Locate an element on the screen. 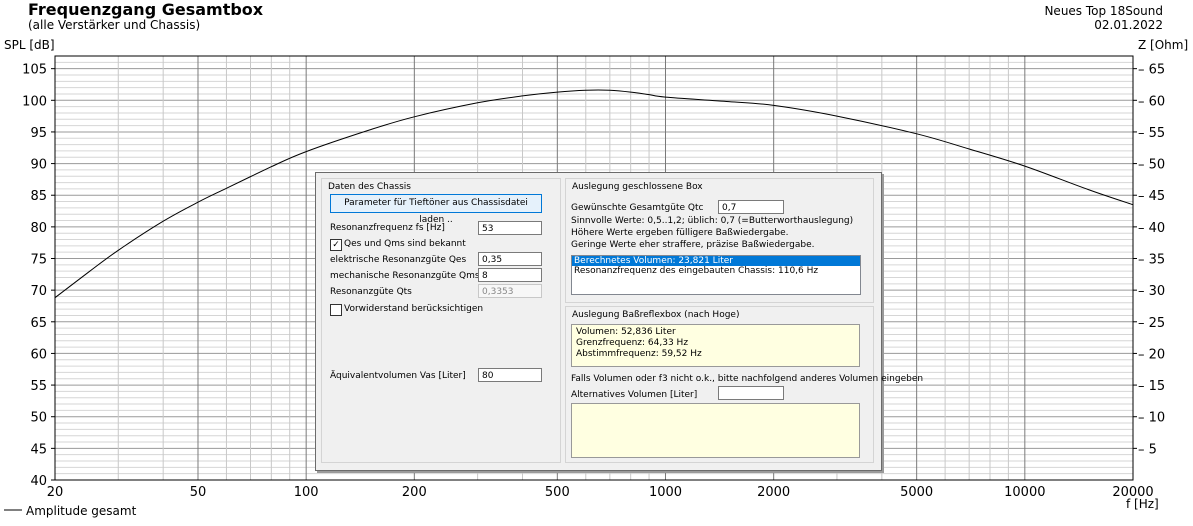 The image size is (1193, 526). resistor-checkbox is located at coordinates (336, 310).